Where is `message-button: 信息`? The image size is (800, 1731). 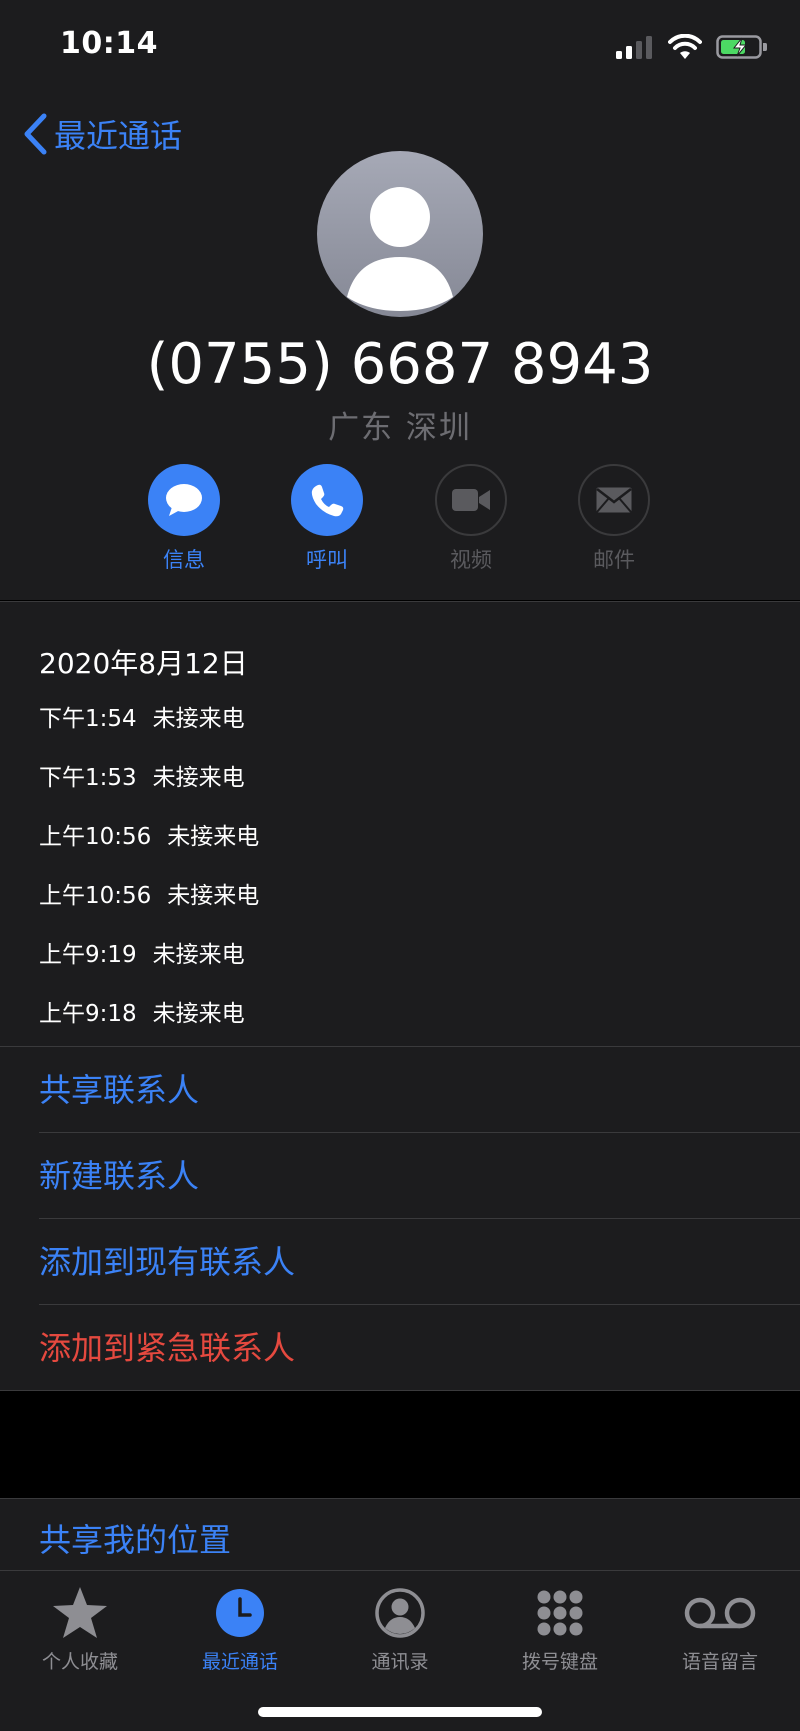
message-button: 信息 is located at coordinates (184, 519).